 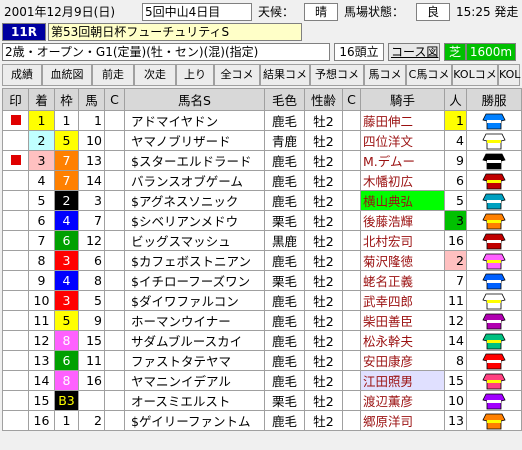 I want to click on col-sex-age: 性齢, so click(x=323, y=99).